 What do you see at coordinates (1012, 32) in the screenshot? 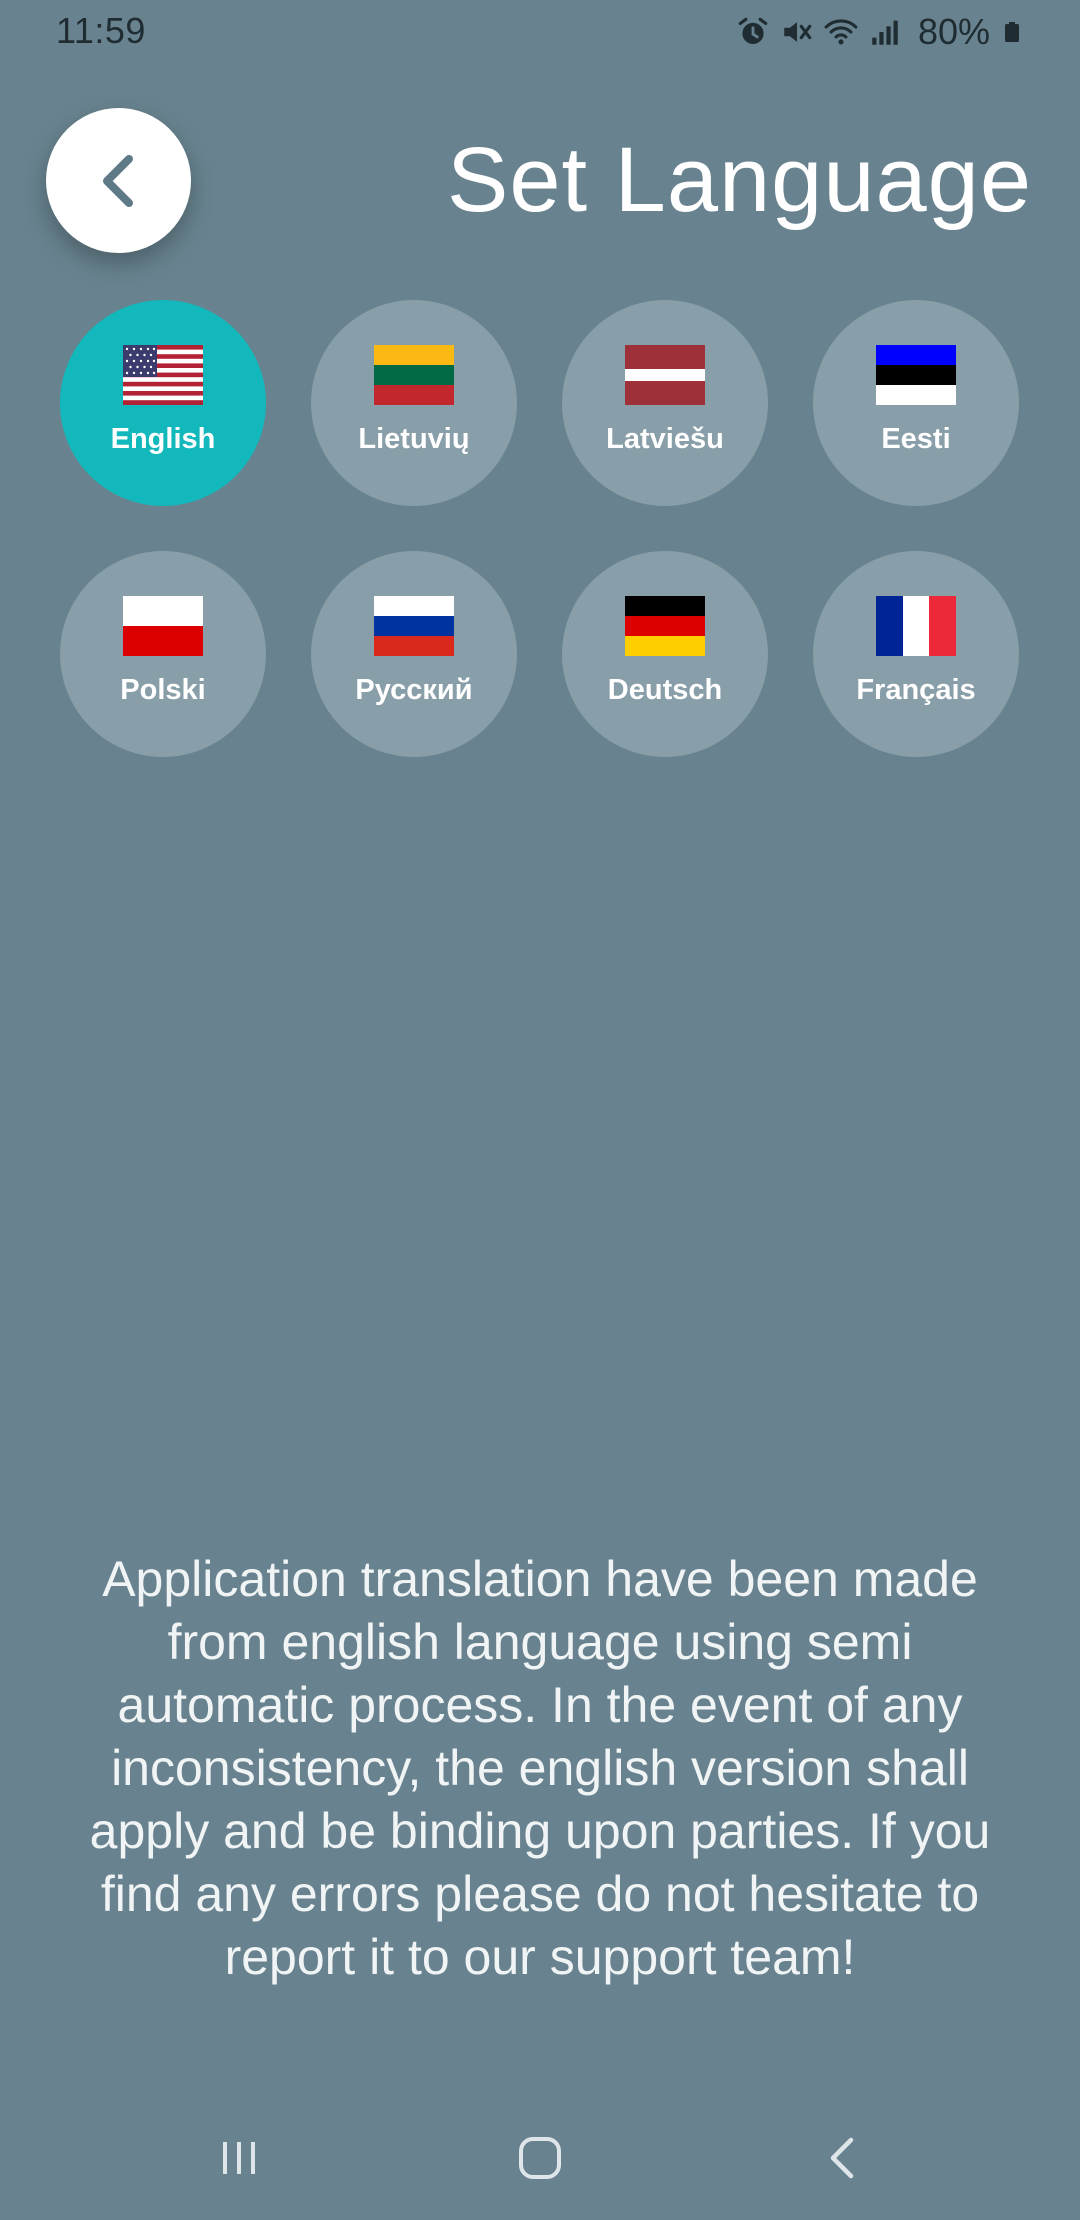
I see `battery-icon` at bounding box center [1012, 32].